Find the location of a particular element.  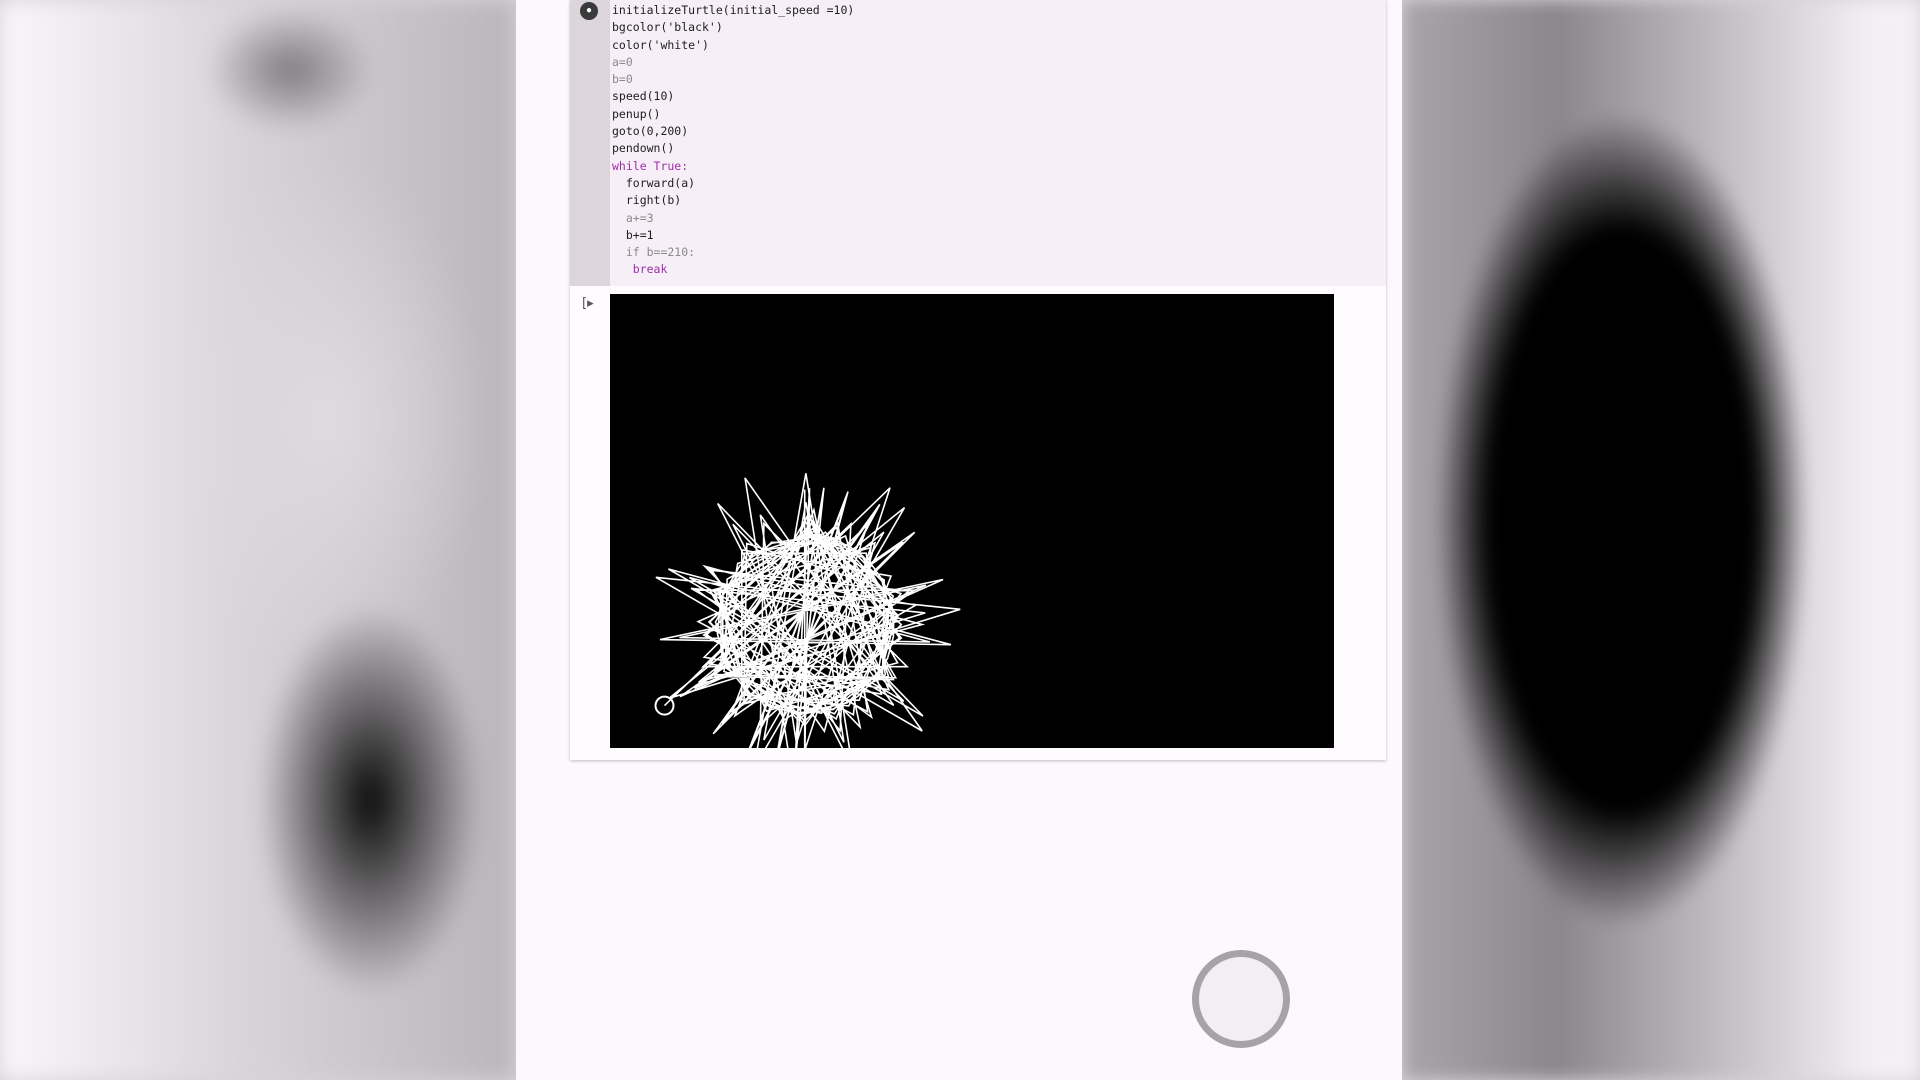

code-line: b=0 is located at coordinates (622, 79).